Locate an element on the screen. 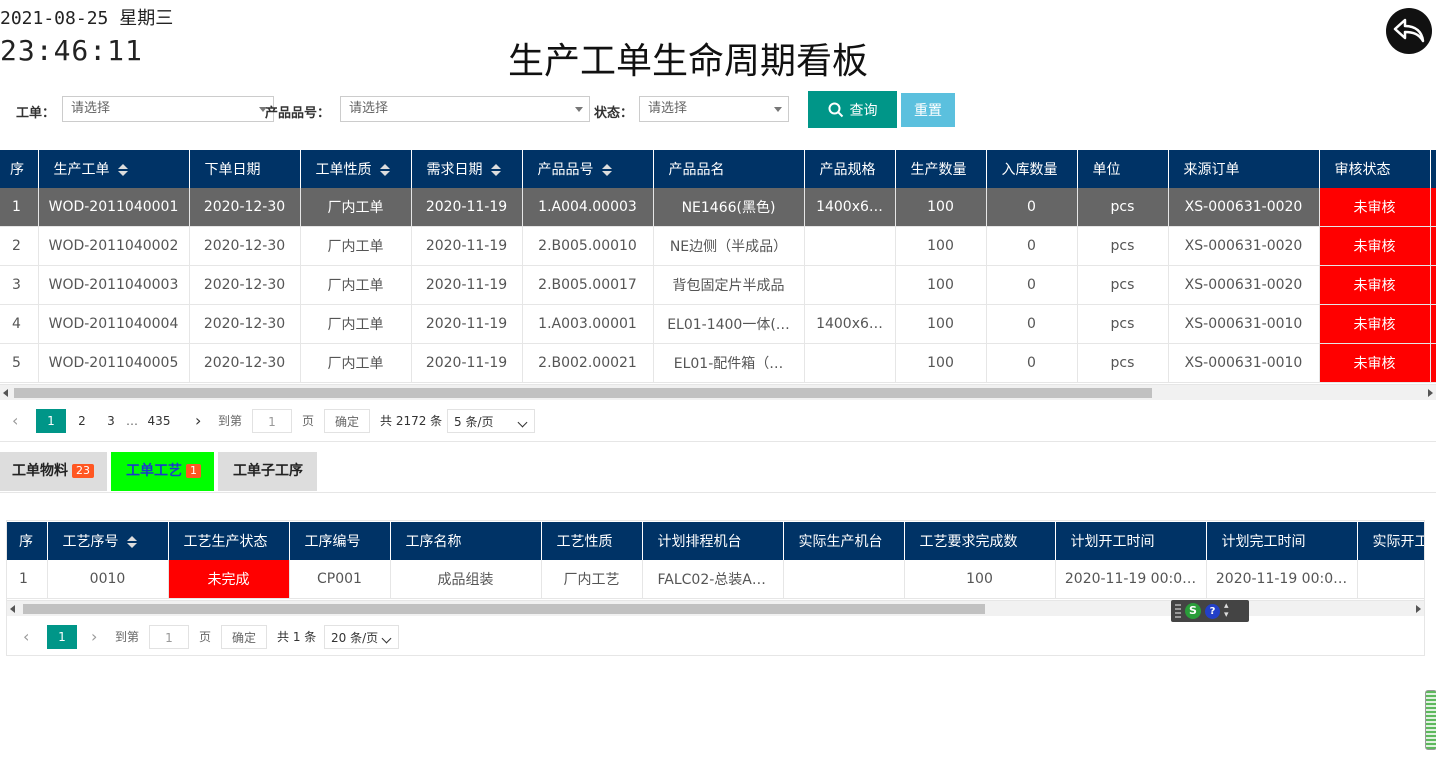  column-header: 产品品号 is located at coordinates (588, 169).